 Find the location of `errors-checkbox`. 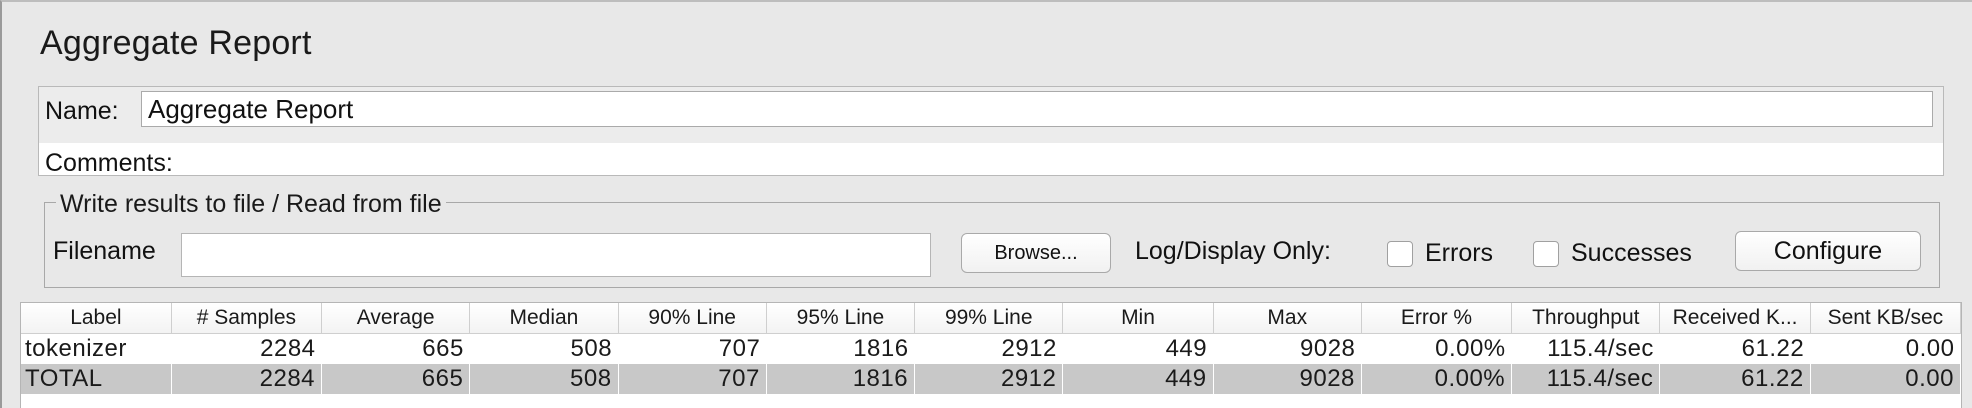

errors-checkbox is located at coordinates (1400, 254).